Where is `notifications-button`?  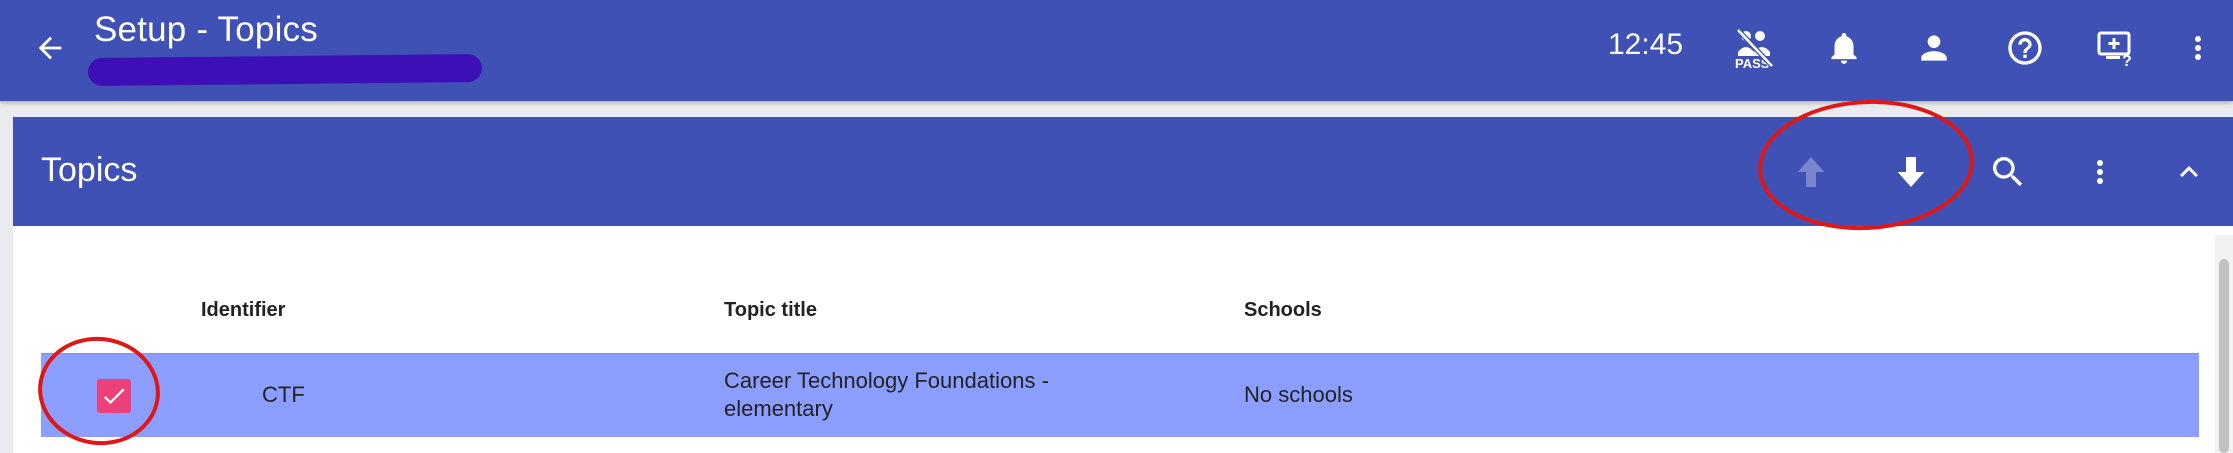
notifications-button is located at coordinates (1844, 48).